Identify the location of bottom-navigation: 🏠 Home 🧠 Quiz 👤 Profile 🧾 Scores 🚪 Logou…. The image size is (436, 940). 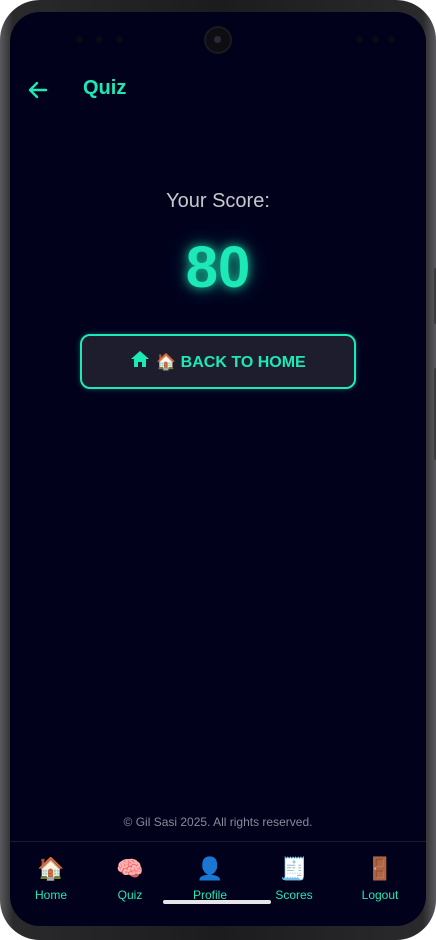
(218, 884).